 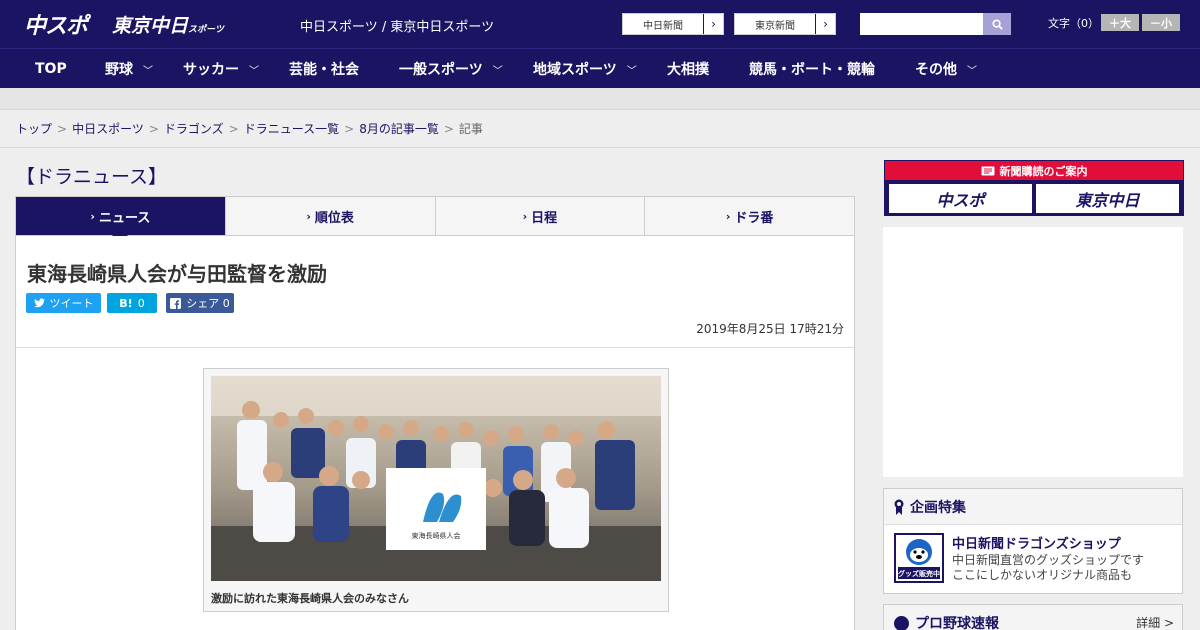 I want to click on nav-soccer: サッカー ﹀, so click(x=221, y=69).